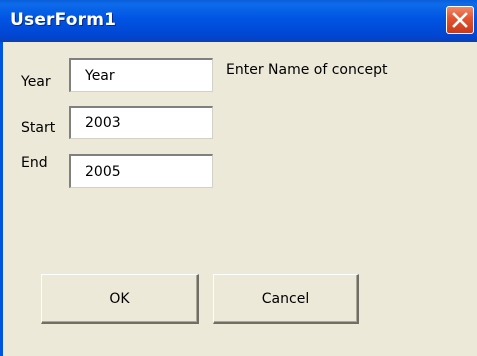 The height and width of the screenshot is (356, 477). Describe the element at coordinates (63, 20) in the screenshot. I see `window-title: UserForm1` at that location.